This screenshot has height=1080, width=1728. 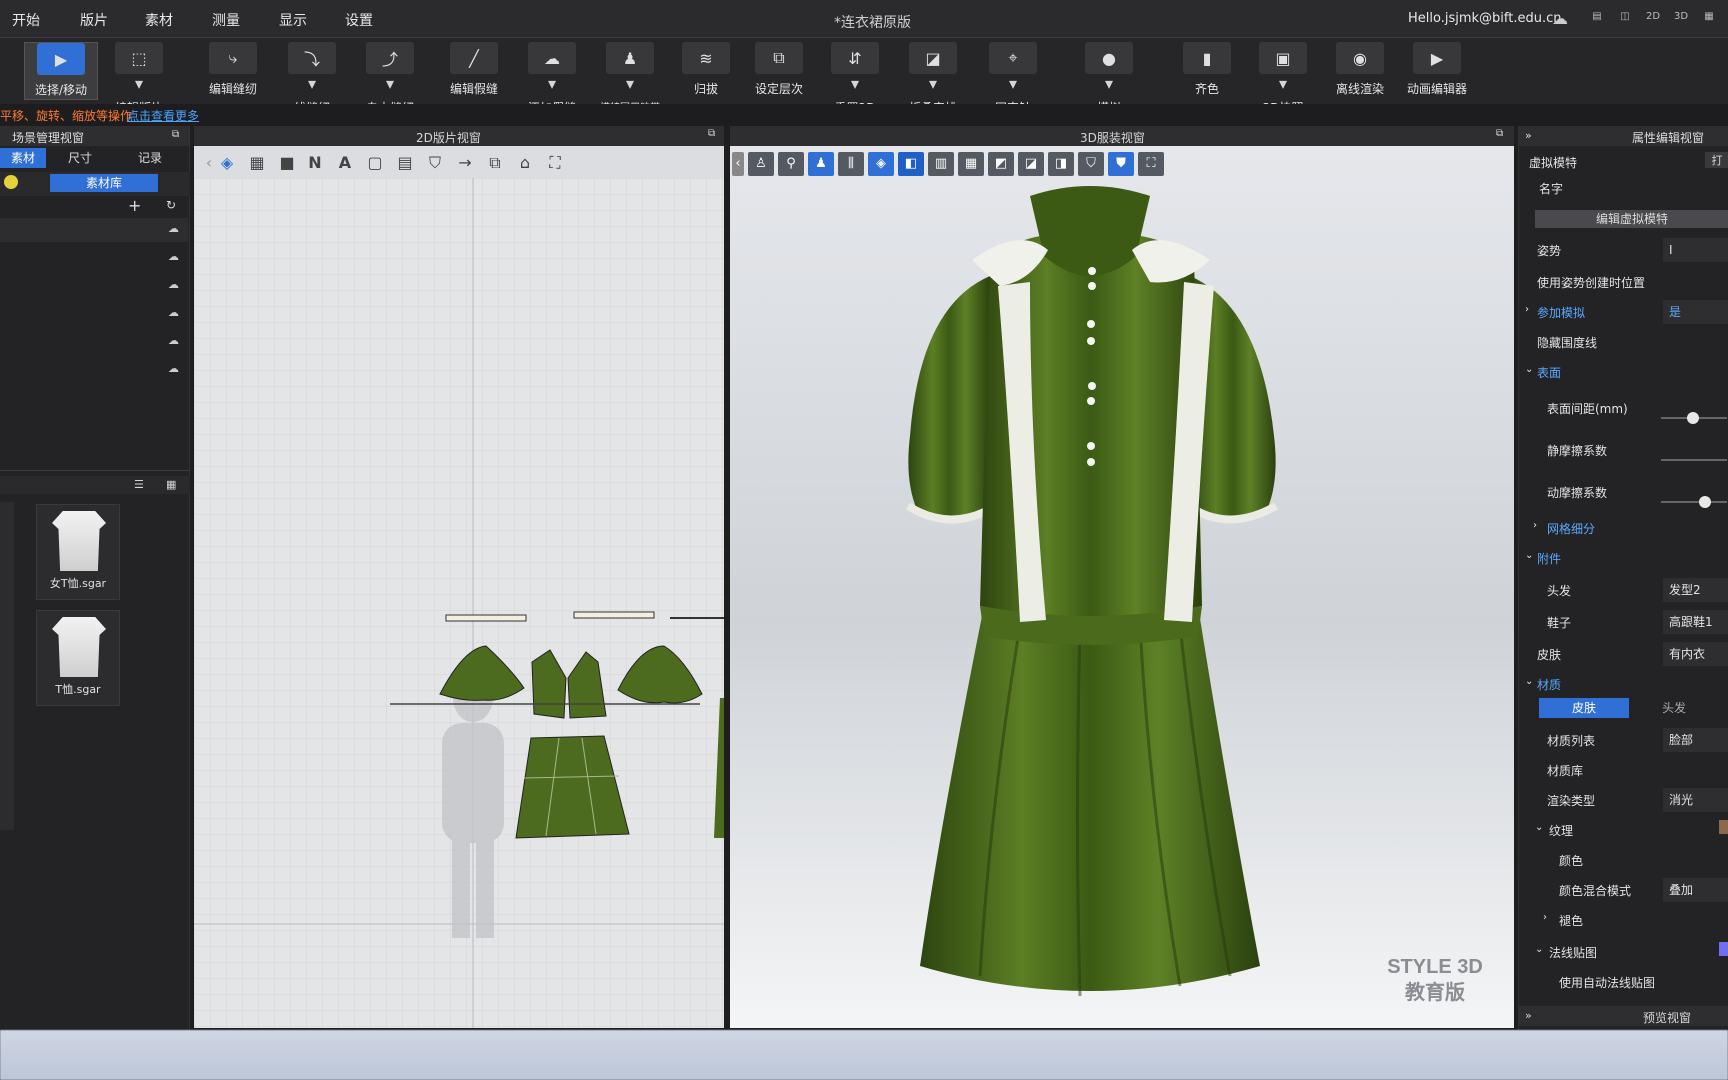 What do you see at coordinates (761, 164) in the screenshot?
I see `avatar-display-icon: ♙` at bounding box center [761, 164].